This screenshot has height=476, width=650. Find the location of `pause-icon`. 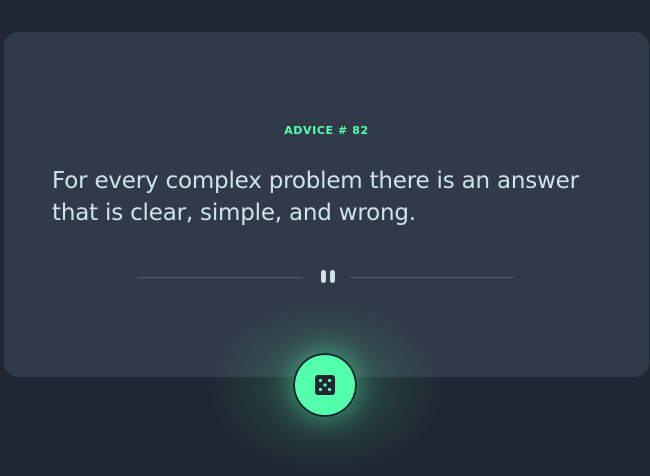

pause-icon is located at coordinates (327, 277).